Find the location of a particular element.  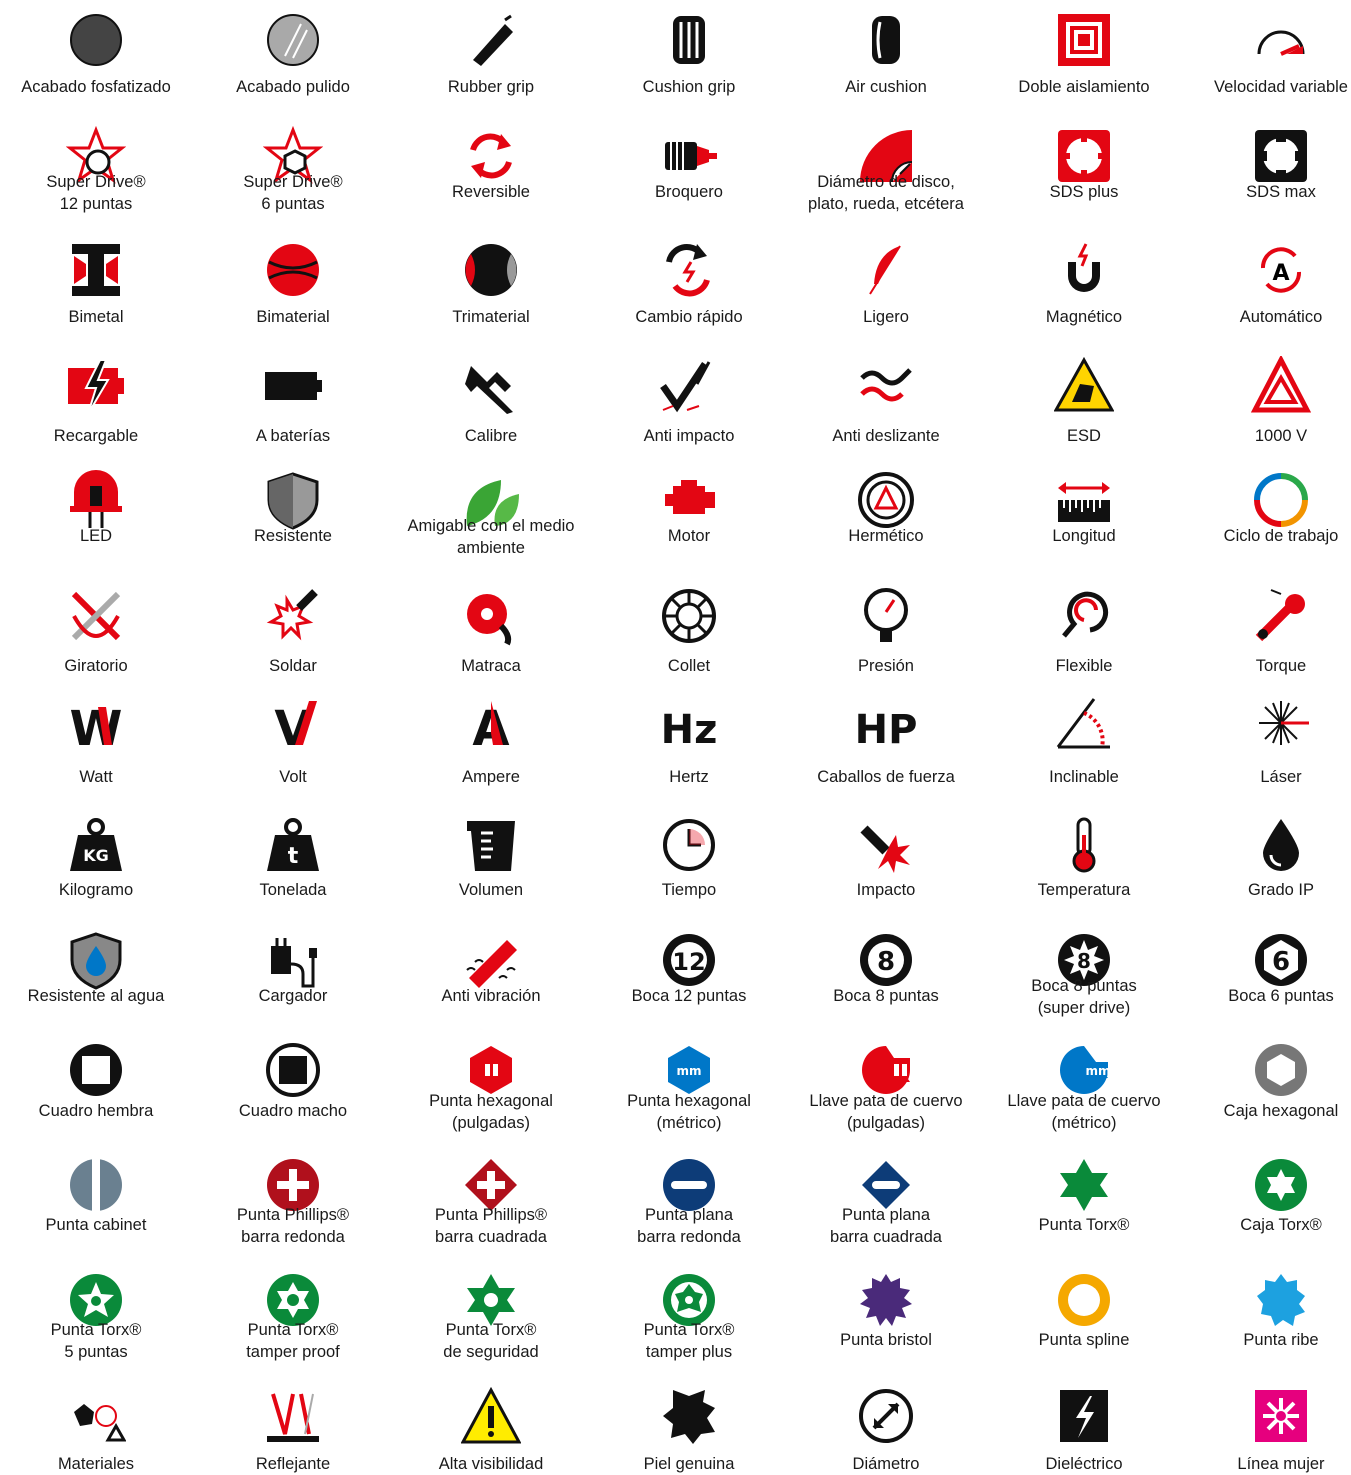

icon-label-line: Watt is located at coordinates (96, 777).